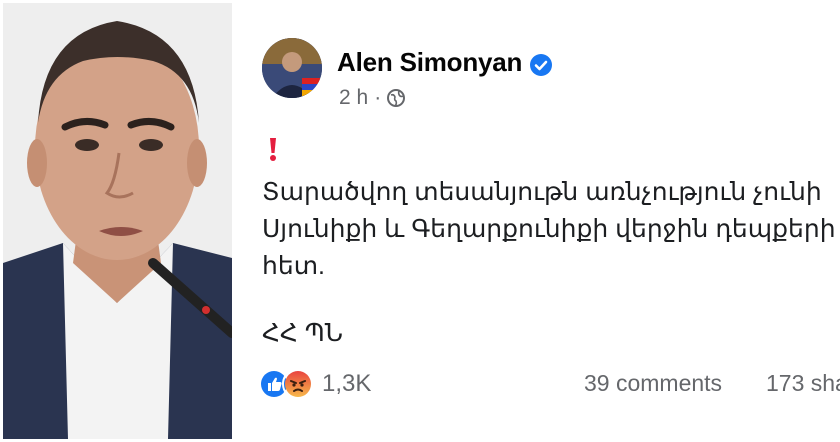  I want to click on reaction-count: 1,3K, so click(346, 384).